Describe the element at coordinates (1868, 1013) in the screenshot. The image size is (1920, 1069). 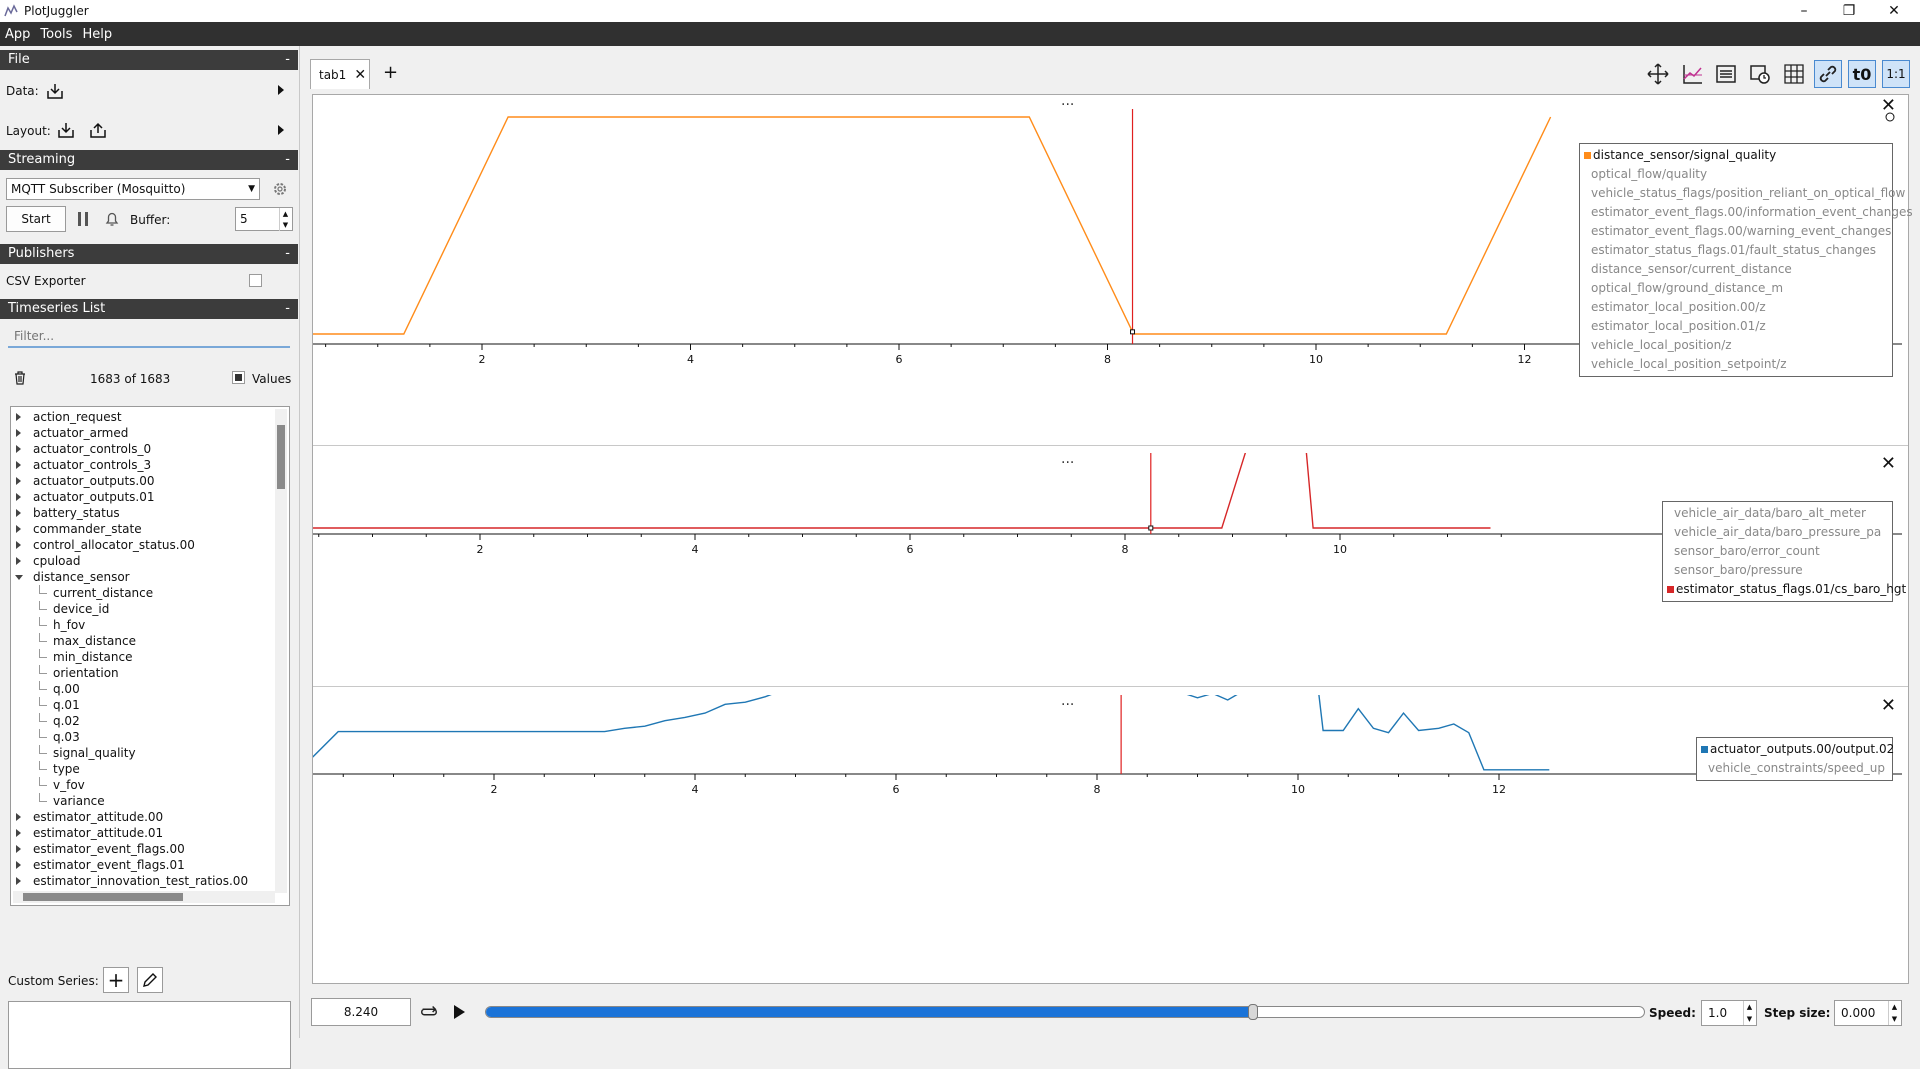
I see `step-size-input: 0.000 ▲ ▼` at that location.